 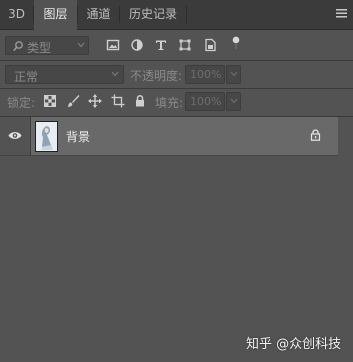 I want to click on lock-transparent-icon, so click(x=50, y=101).